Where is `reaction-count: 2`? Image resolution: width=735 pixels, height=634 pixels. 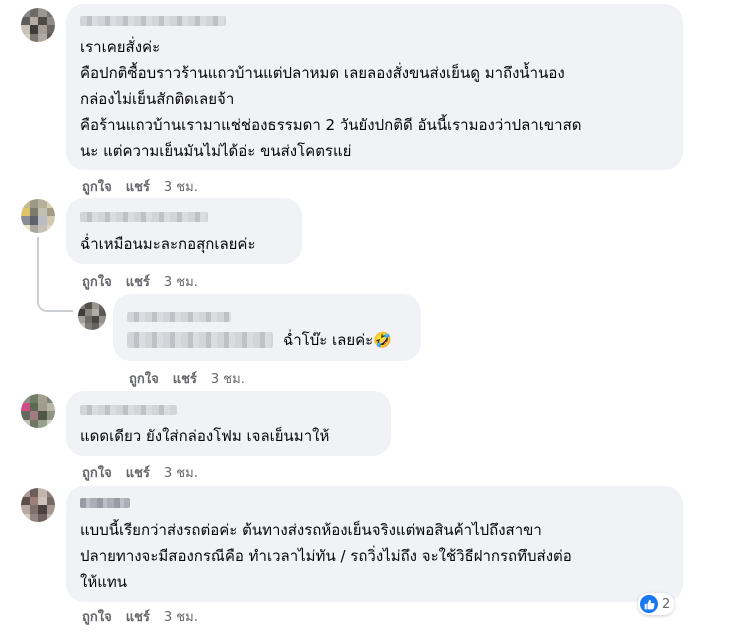
reaction-count: 2 is located at coordinates (666, 604).